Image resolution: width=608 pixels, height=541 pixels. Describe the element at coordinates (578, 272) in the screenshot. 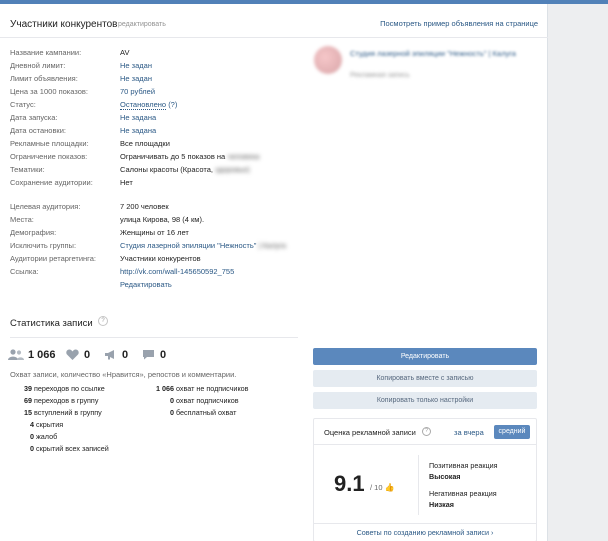

I see `right-gutter` at that location.